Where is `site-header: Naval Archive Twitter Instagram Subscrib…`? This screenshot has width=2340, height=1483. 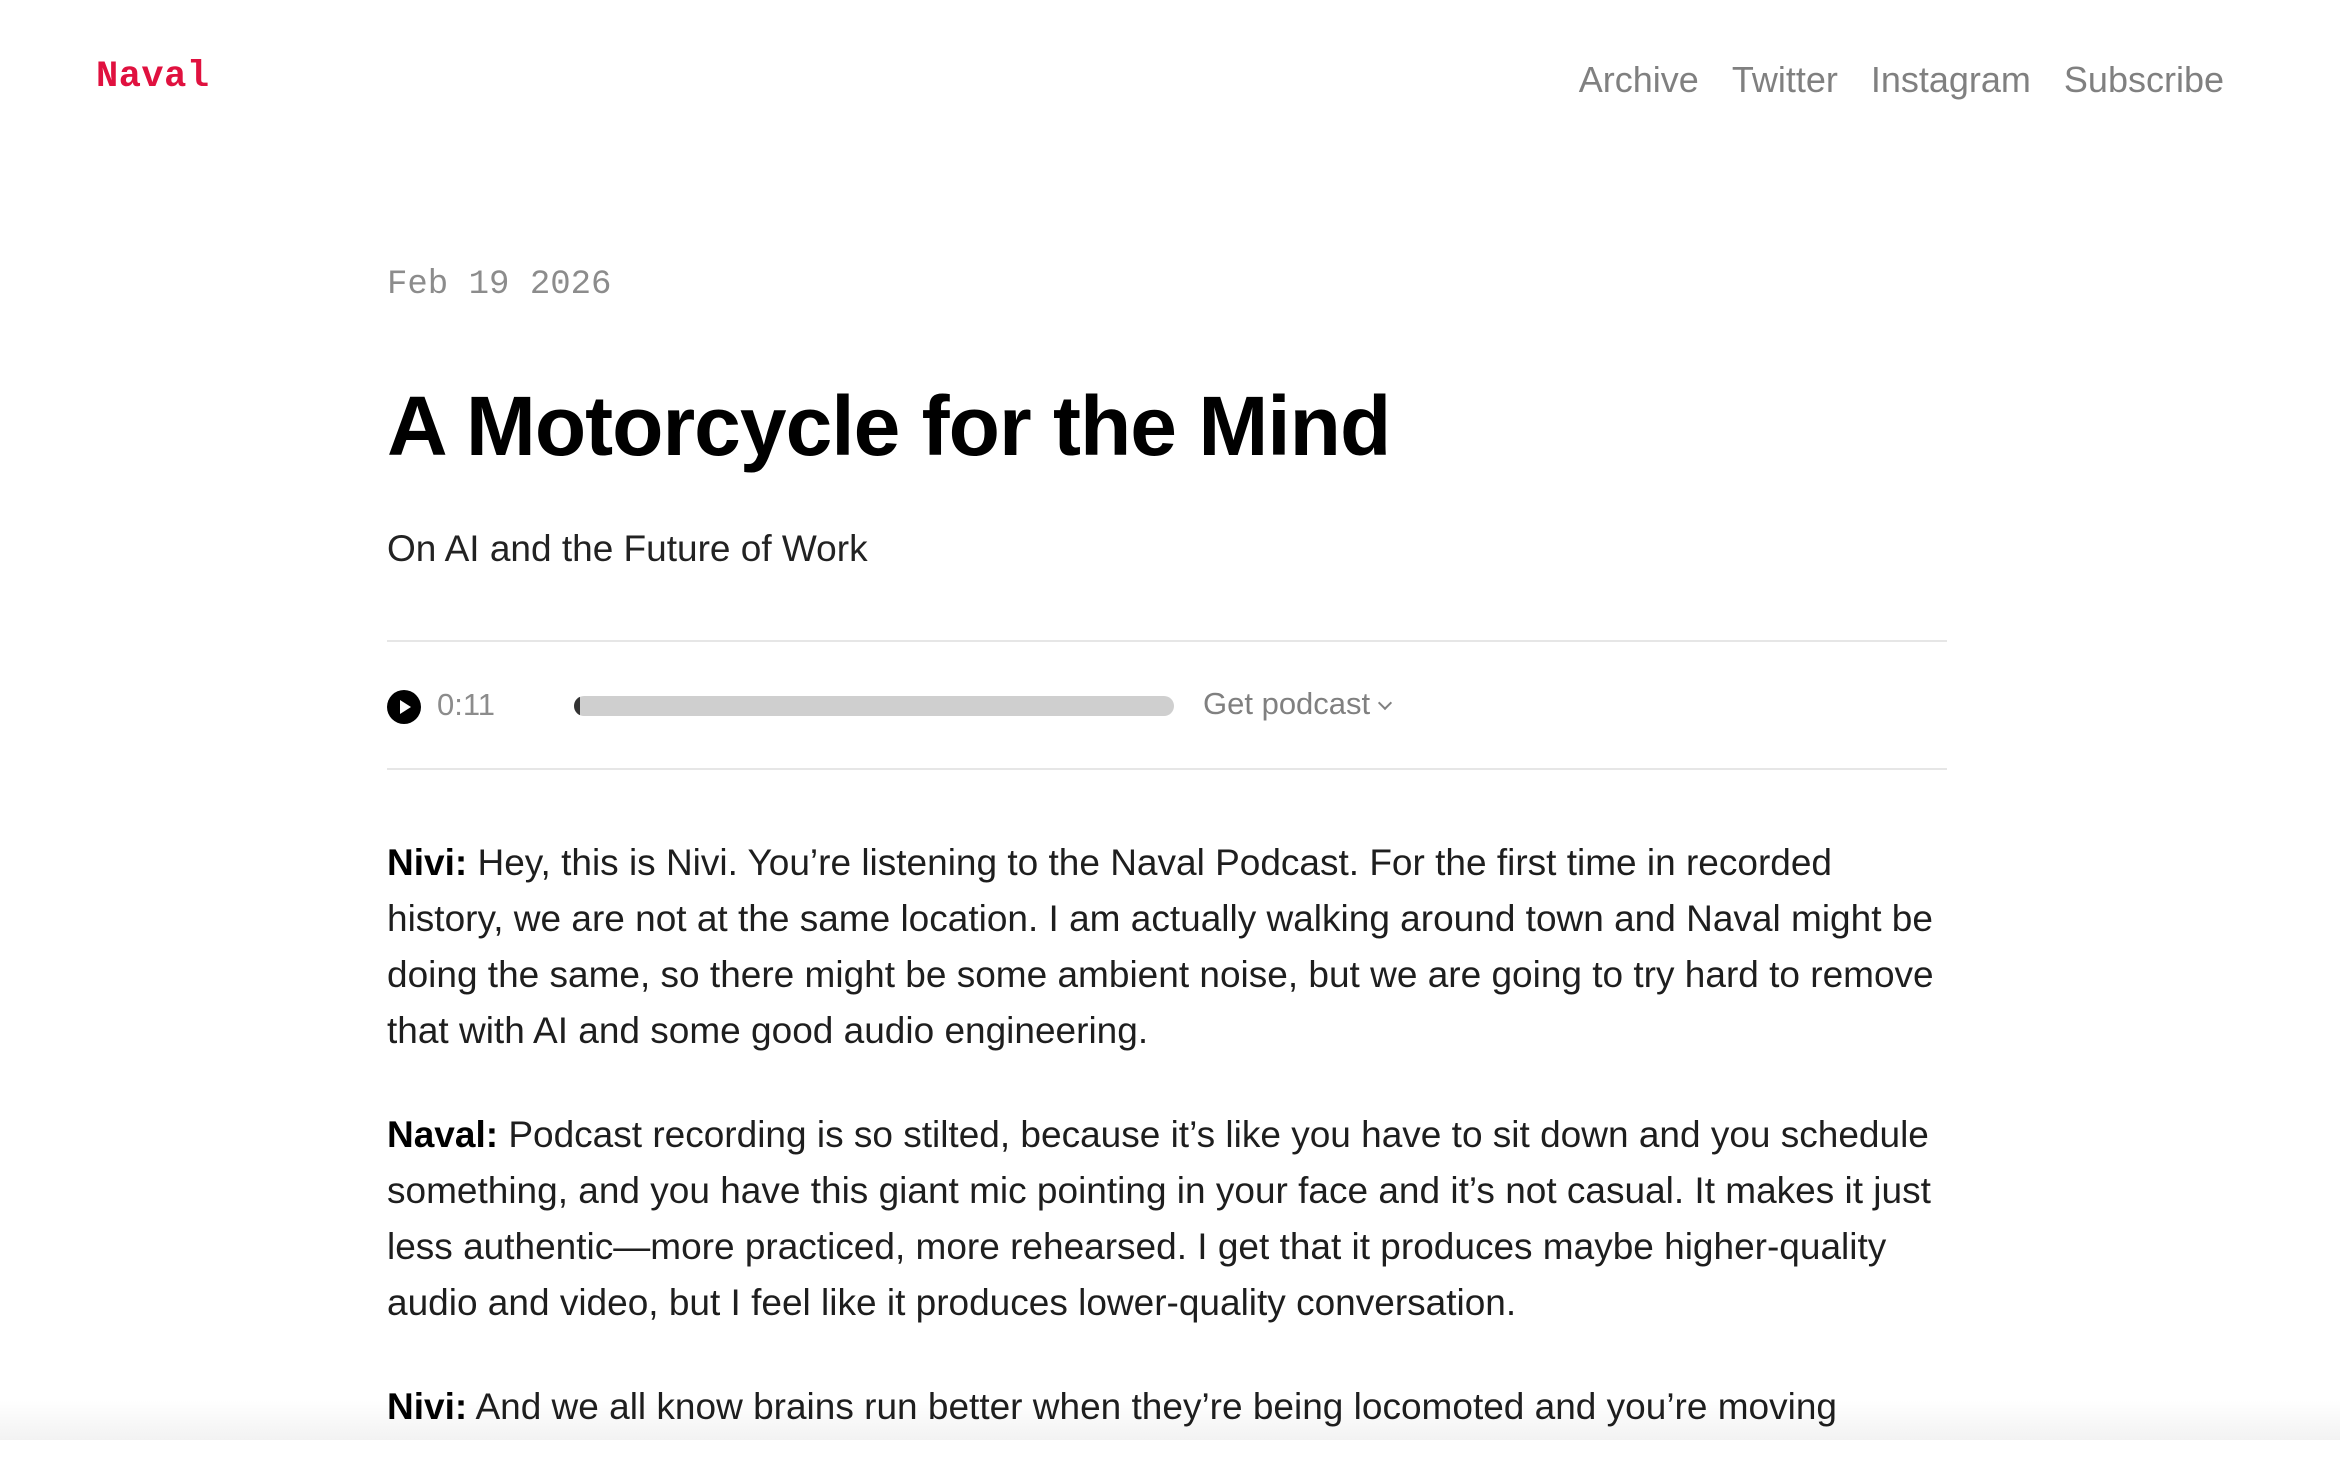 site-header: Naval Archive Twitter Instagram Subscrib… is located at coordinates (1170, 75).